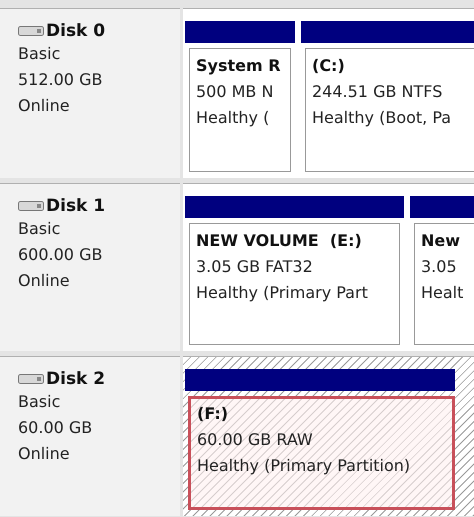  I want to click on partition-detail: 500 MB N, so click(235, 92).